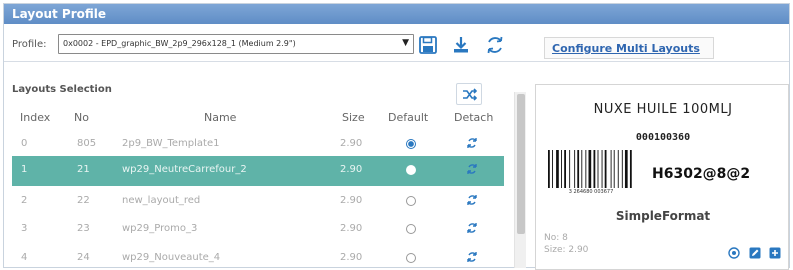 The height and width of the screenshot is (270, 793). I want to click on cell-name: wp29_Nouveaute_4, so click(171, 257).